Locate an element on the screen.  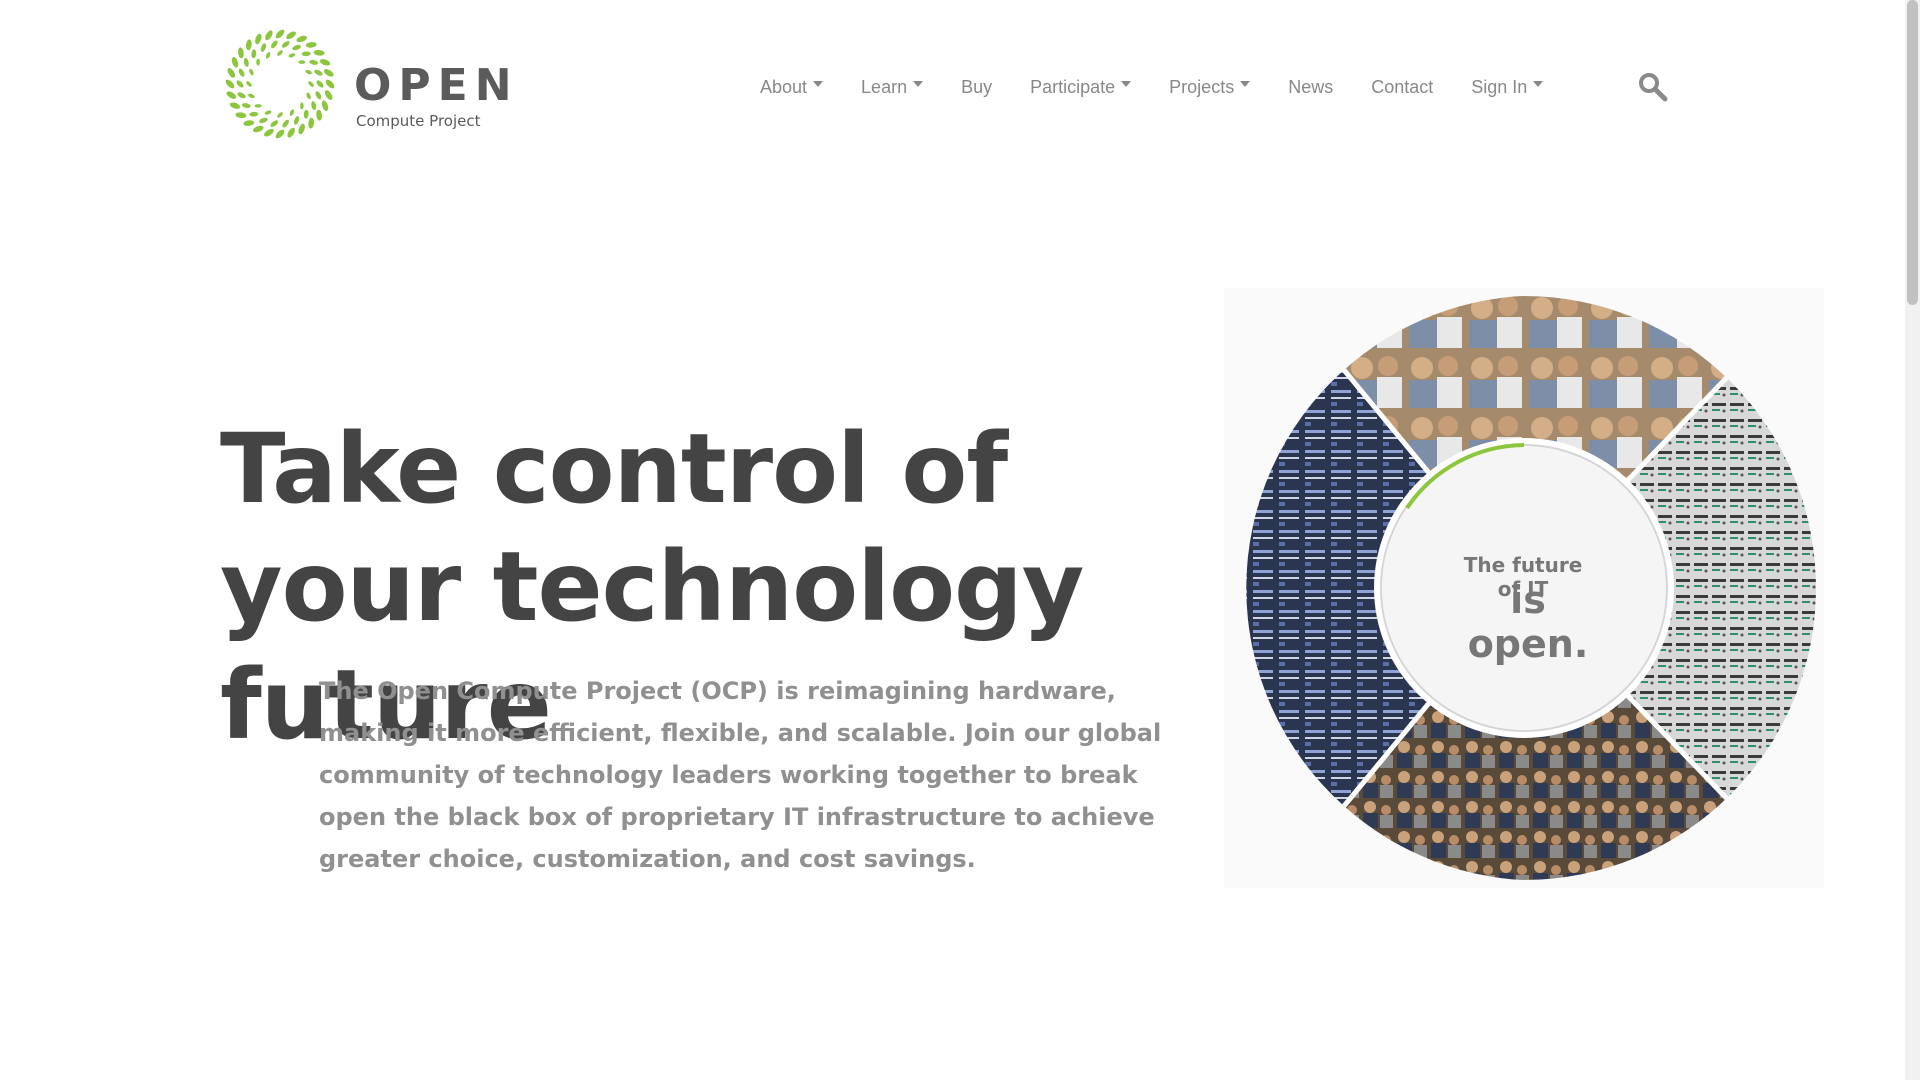
tagline-big: is open. is located at coordinates (1528, 622).